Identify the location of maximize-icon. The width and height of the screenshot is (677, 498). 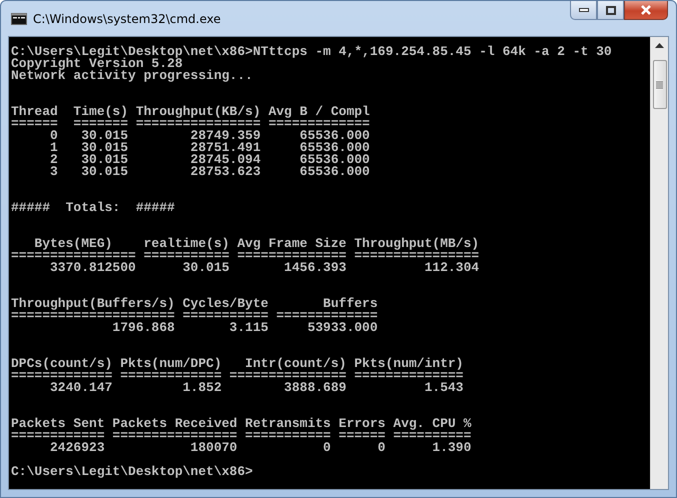
(611, 10).